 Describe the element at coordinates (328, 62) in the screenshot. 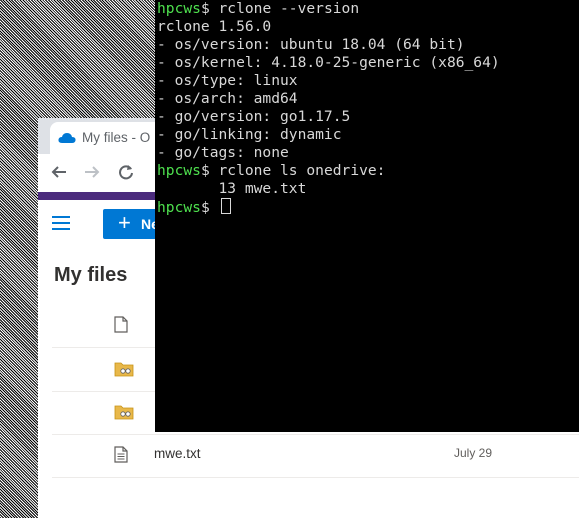

I see `terminal-output-line: - os/kernel: 4.18.0-25-generic (x86_64)` at that location.